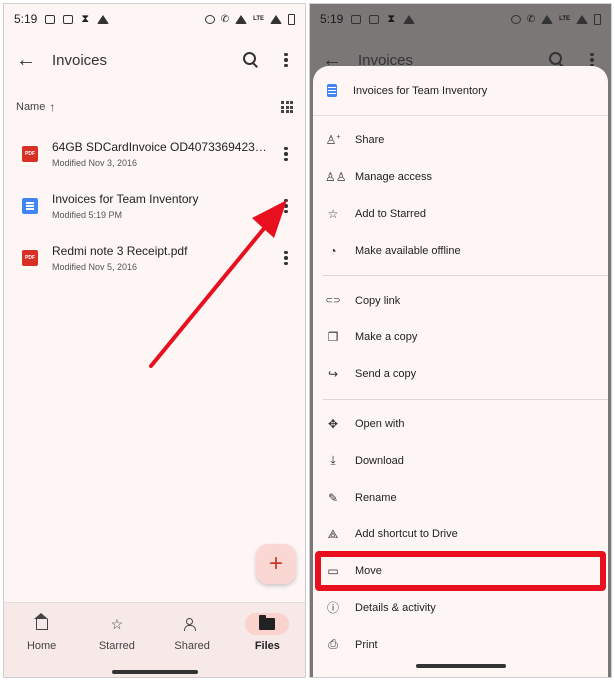  I want to click on menu-rename: ✎ Rename, so click(460, 497).